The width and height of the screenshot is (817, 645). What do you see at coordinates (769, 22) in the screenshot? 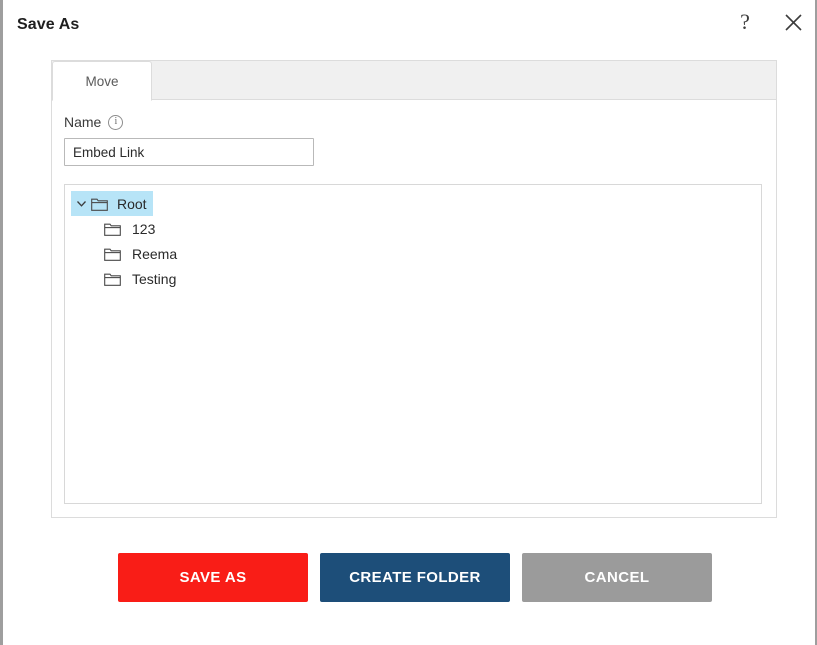
I see `titlebar-actions: ?` at bounding box center [769, 22].